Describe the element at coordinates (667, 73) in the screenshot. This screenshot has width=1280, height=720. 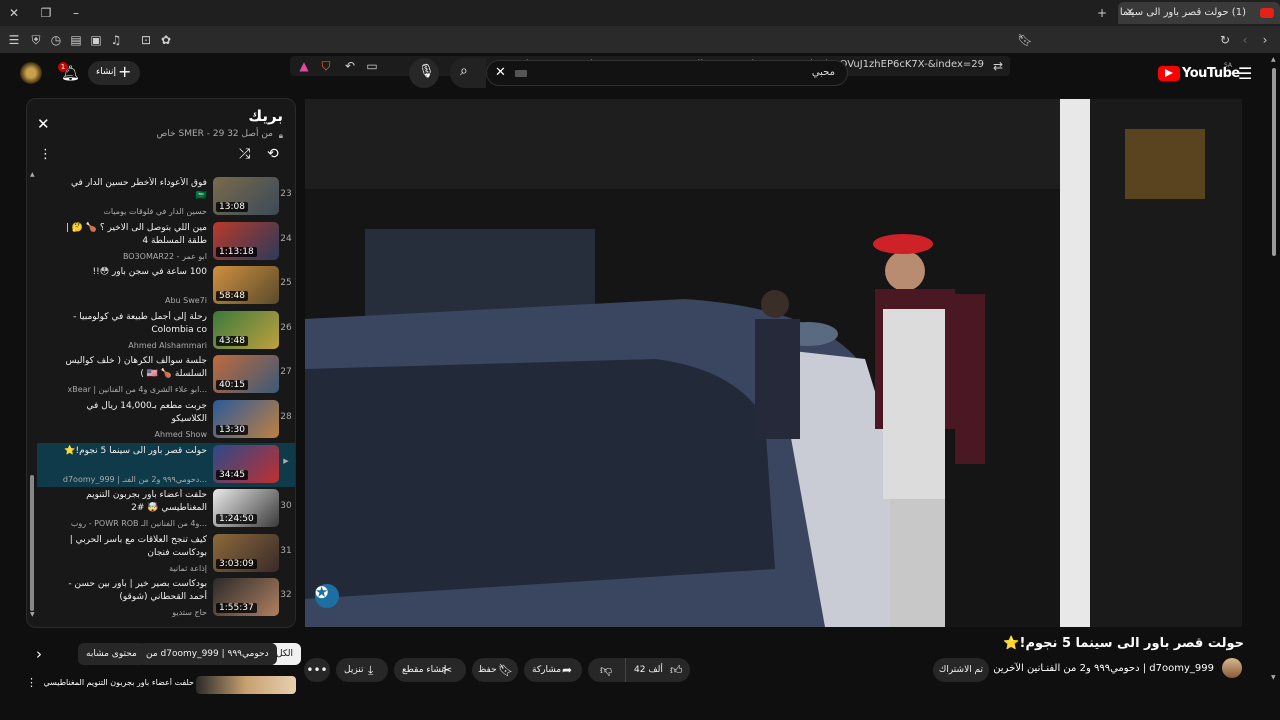
I see `search-box: ✕ محبي` at that location.